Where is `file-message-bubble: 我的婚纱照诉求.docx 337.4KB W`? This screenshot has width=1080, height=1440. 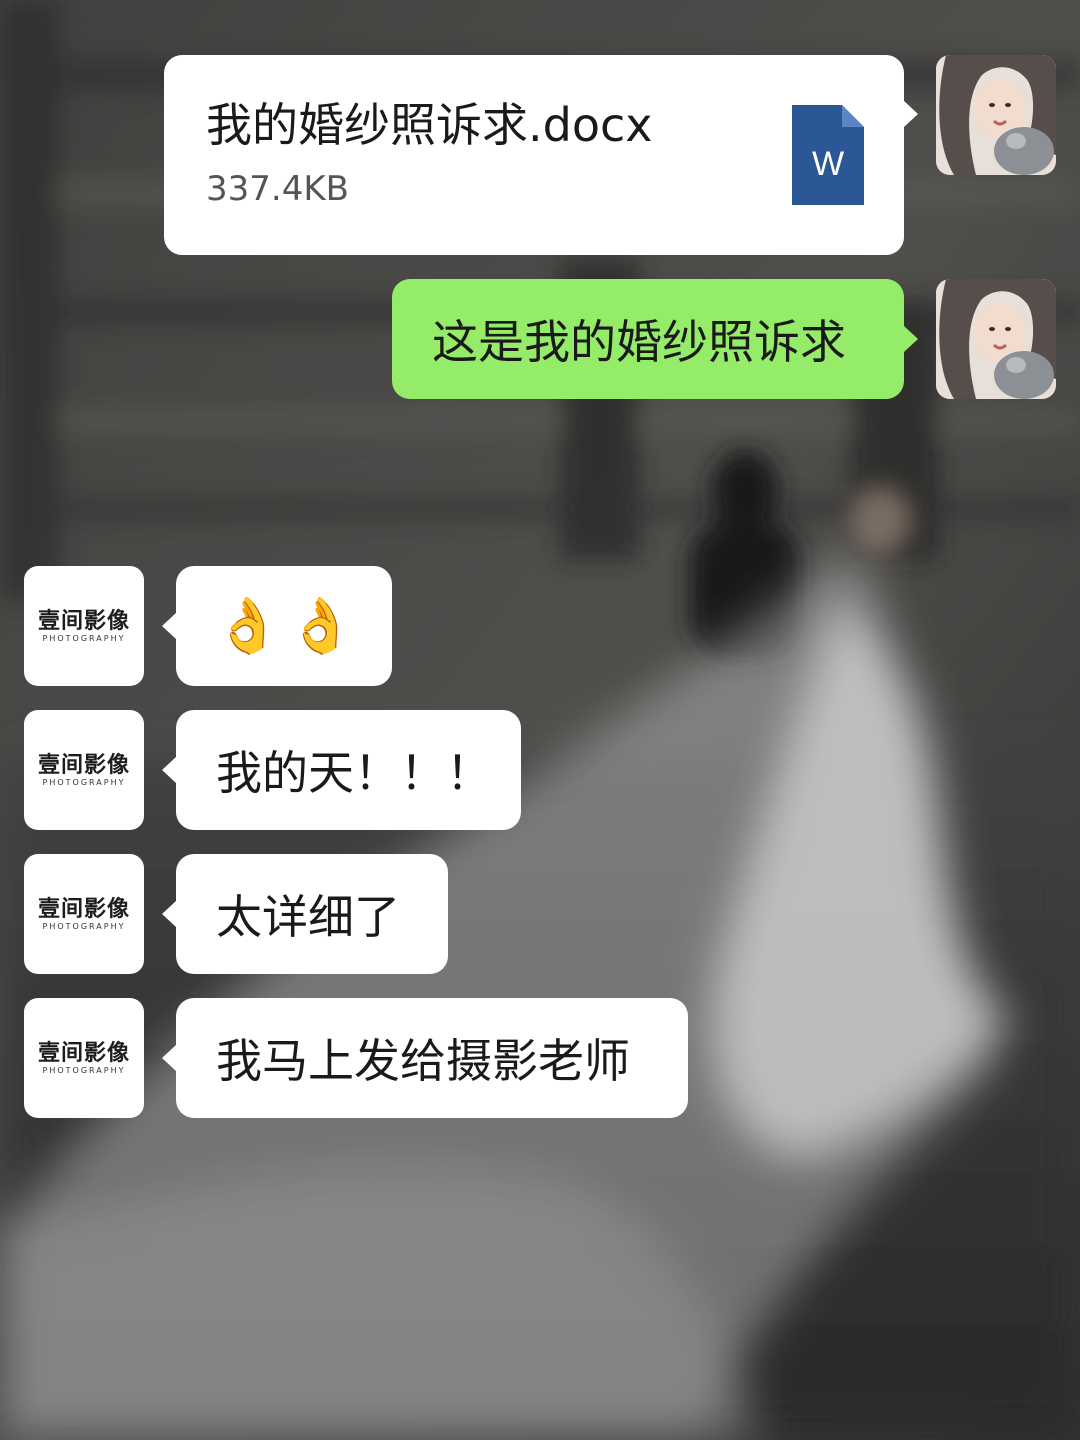 file-message-bubble: 我的婚纱照诉求.docx 337.4KB W is located at coordinates (534, 155).